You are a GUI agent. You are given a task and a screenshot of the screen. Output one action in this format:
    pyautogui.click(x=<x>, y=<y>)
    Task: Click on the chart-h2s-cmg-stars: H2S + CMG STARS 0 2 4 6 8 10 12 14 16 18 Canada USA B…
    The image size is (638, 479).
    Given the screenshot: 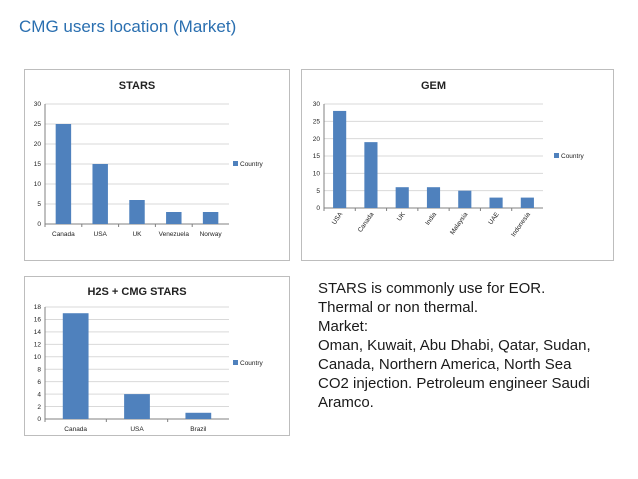 What is the action you would take?
    pyautogui.click(x=157, y=356)
    